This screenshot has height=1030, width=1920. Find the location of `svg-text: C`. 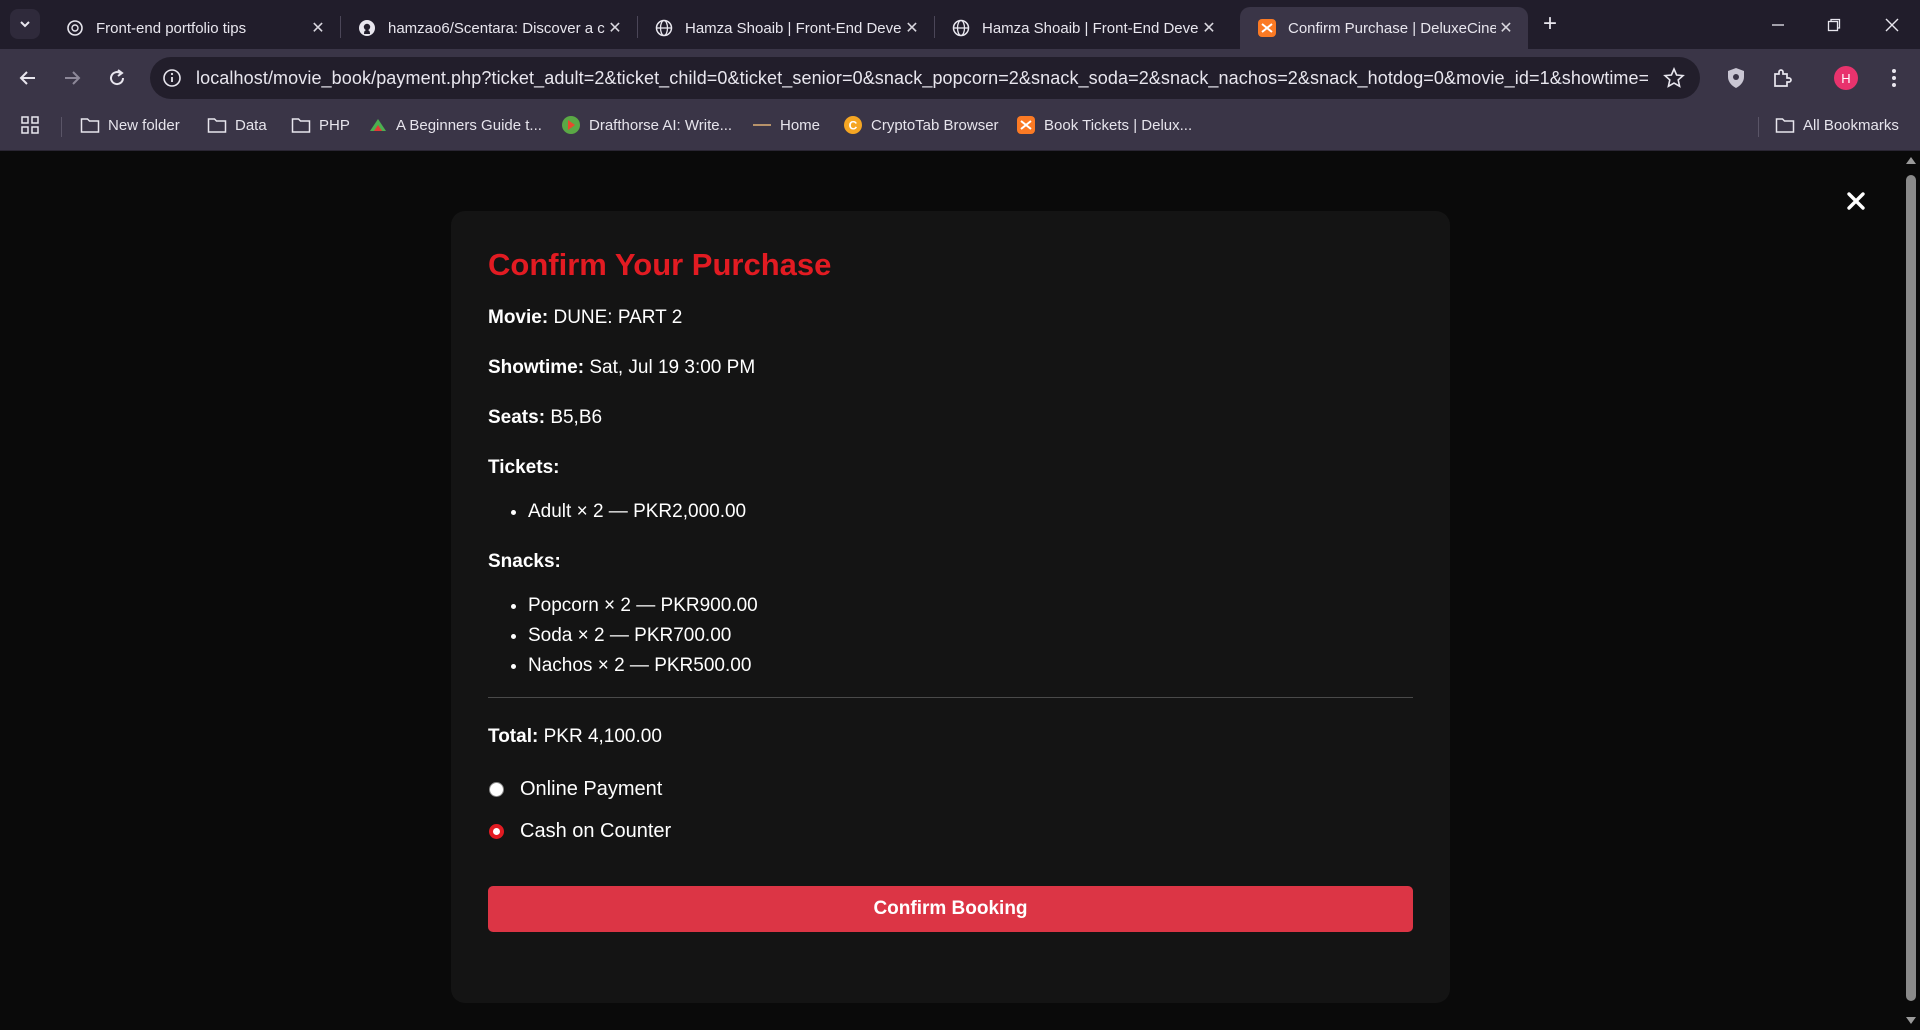

svg-text: C is located at coordinates (853, 126).